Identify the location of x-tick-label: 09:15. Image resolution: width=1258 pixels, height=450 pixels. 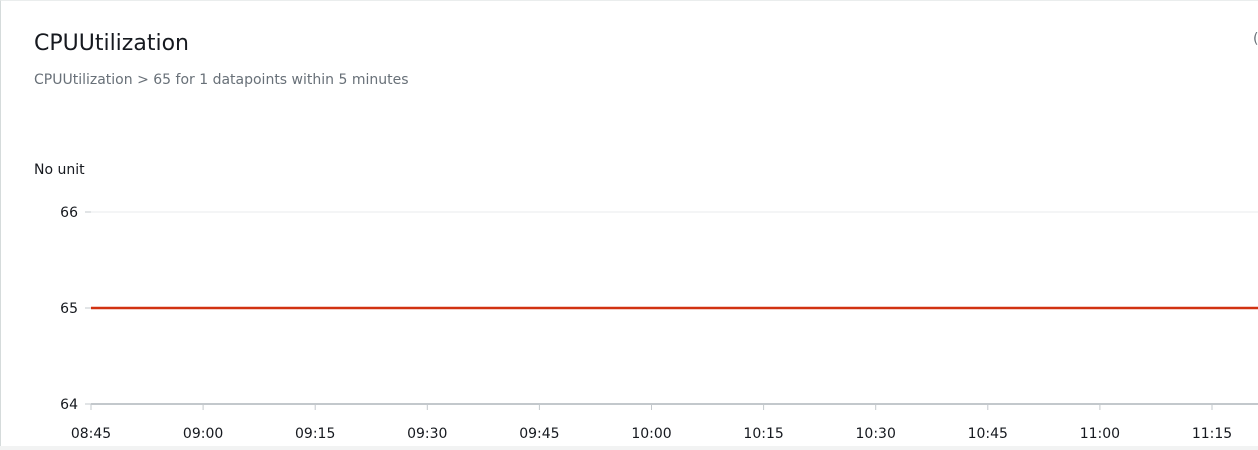
(315, 434).